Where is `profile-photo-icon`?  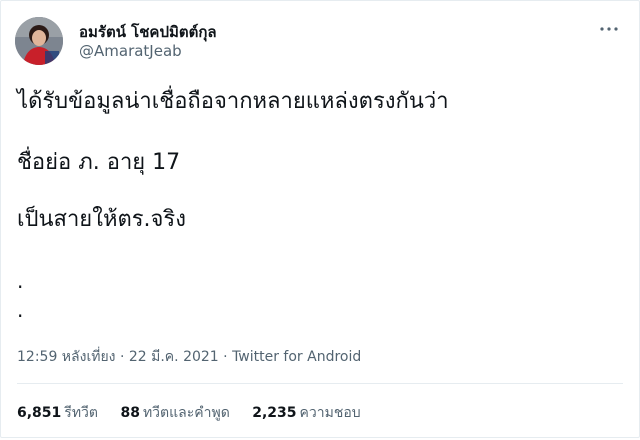
profile-photo-icon is located at coordinates (39, 41).